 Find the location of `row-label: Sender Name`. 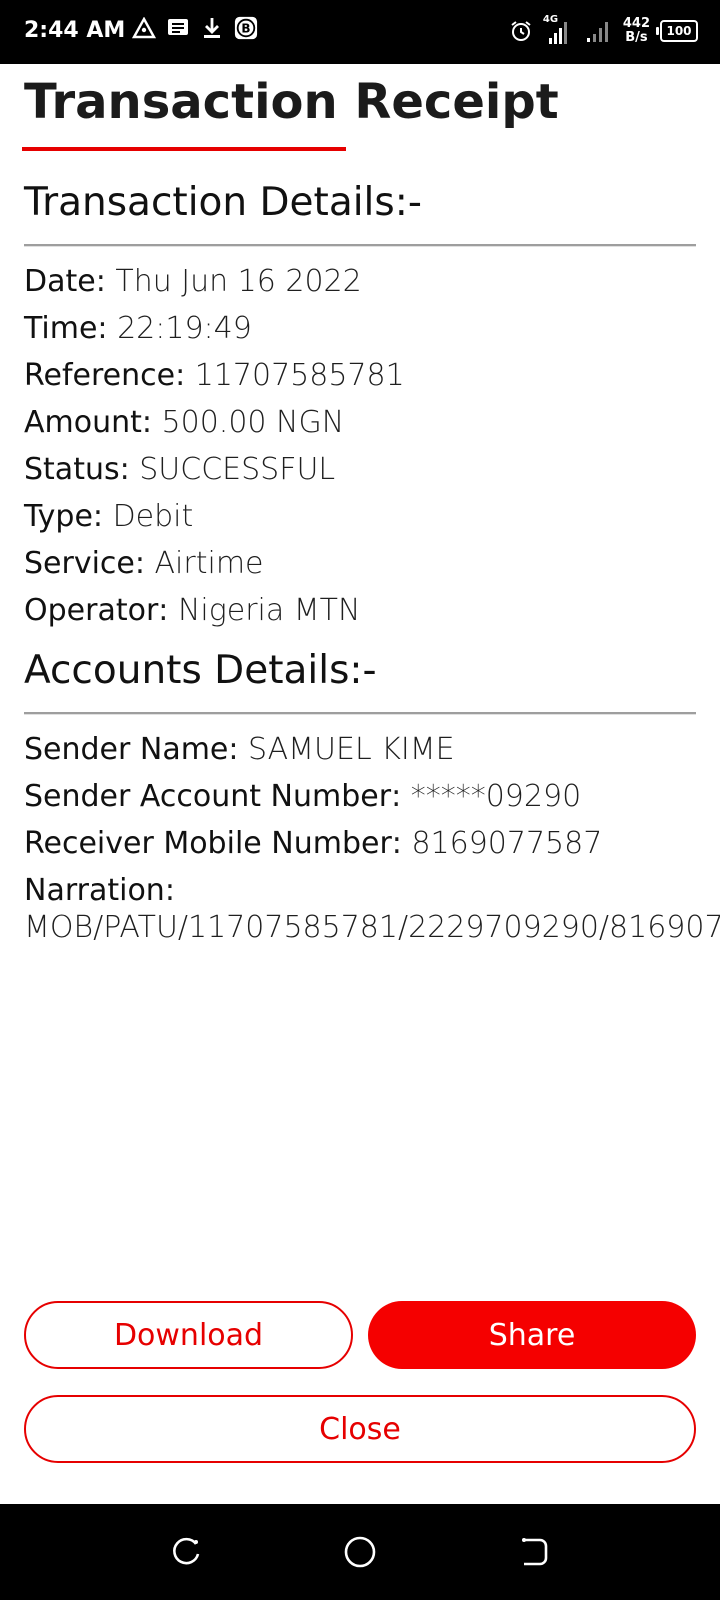

row-label: Sender Name is located at coordinates (126, 749).